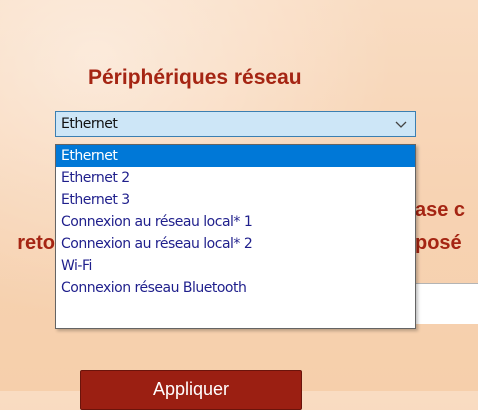  I want to click on dropdown-option-bluetooth: Connexion réseau Bluetooth, so click(235, 288).